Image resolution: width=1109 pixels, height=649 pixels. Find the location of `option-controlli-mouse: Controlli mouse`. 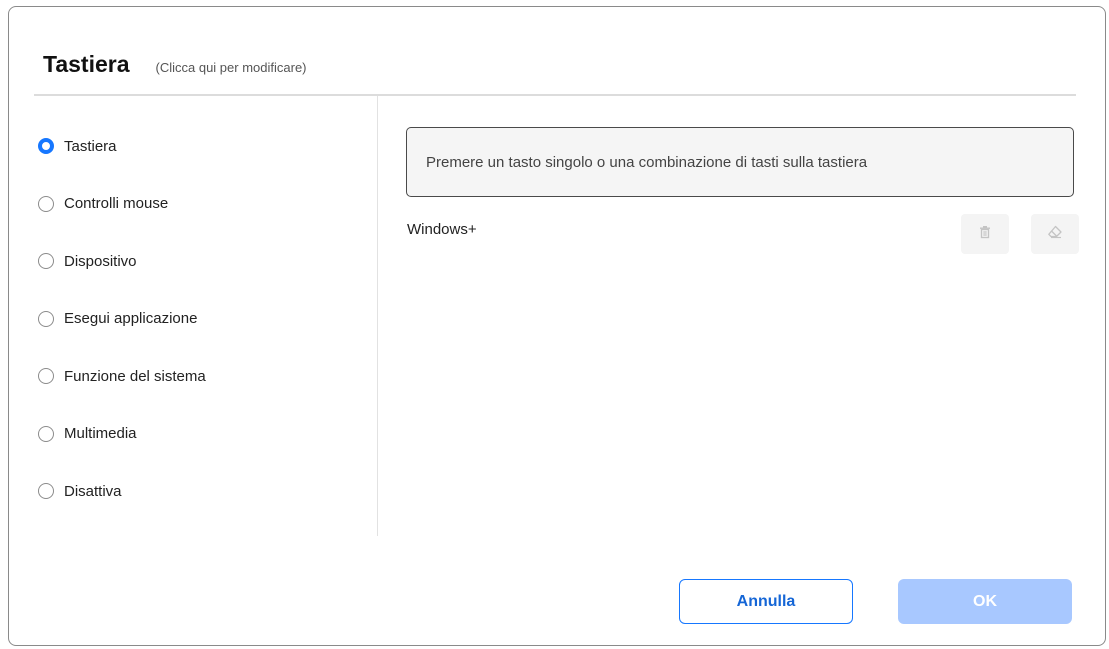

option-controlli-mouse: Controlli mouse is located at coordinates (122, 204).